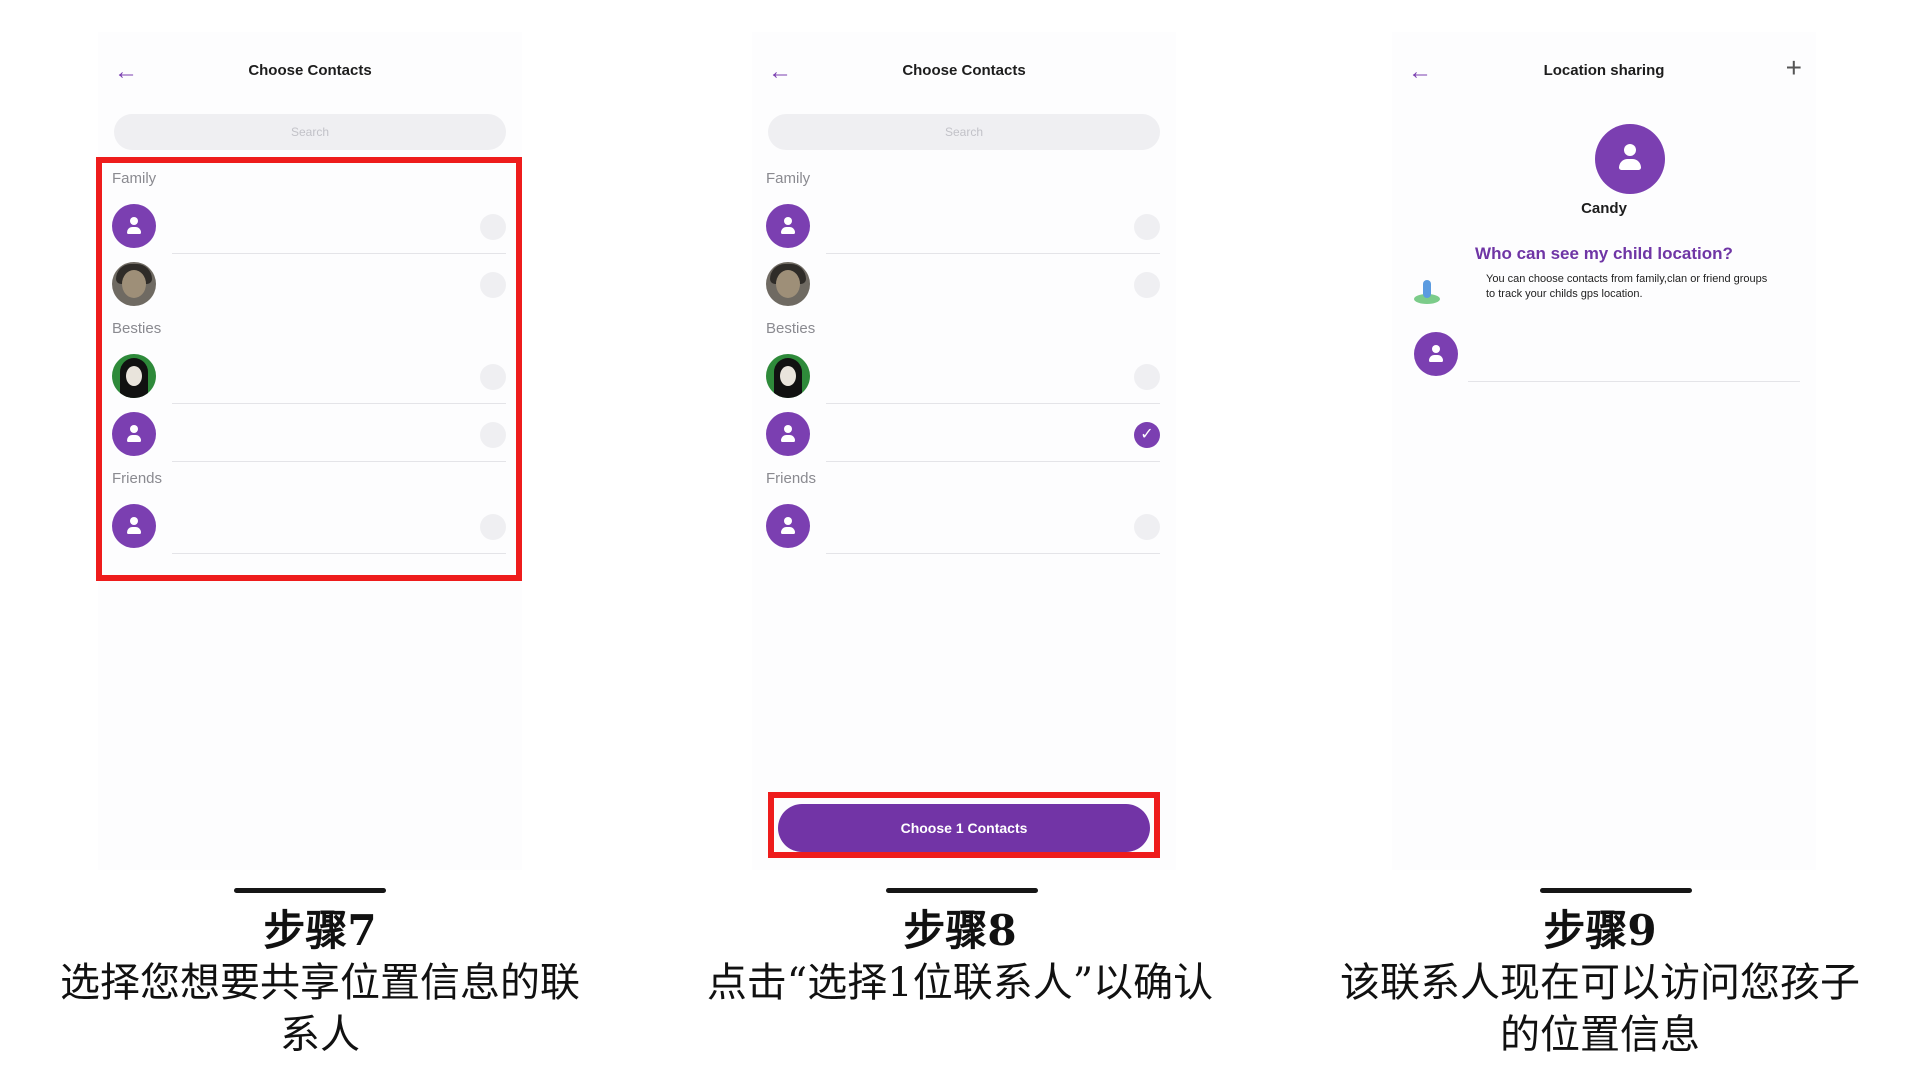 This screenshot has height=1080, width=1920. Describe the element at coordinates (791, 478) in the screenshot. I see `group-label-friends: Friends` at that location.